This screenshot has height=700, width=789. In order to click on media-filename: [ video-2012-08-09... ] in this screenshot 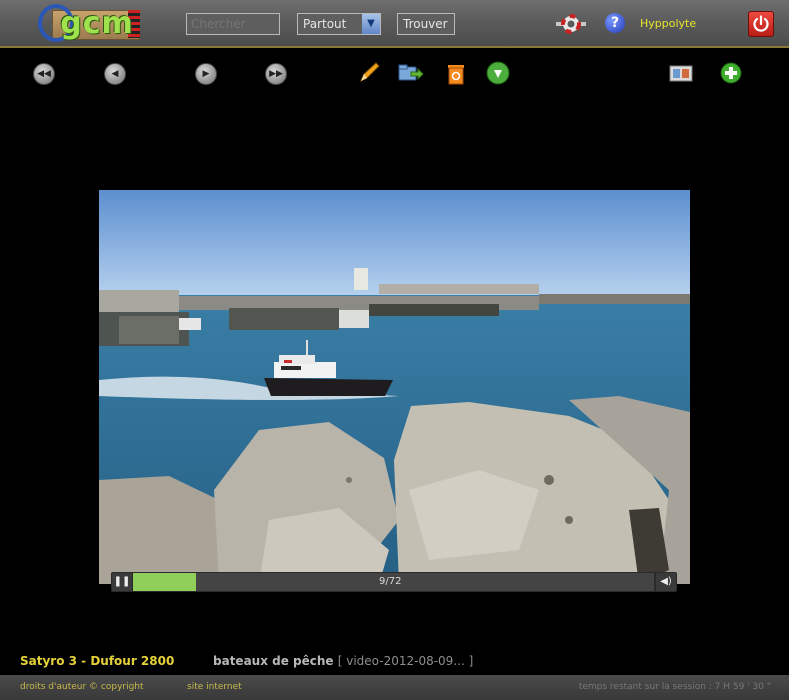, I will do `click(405, 661)`.